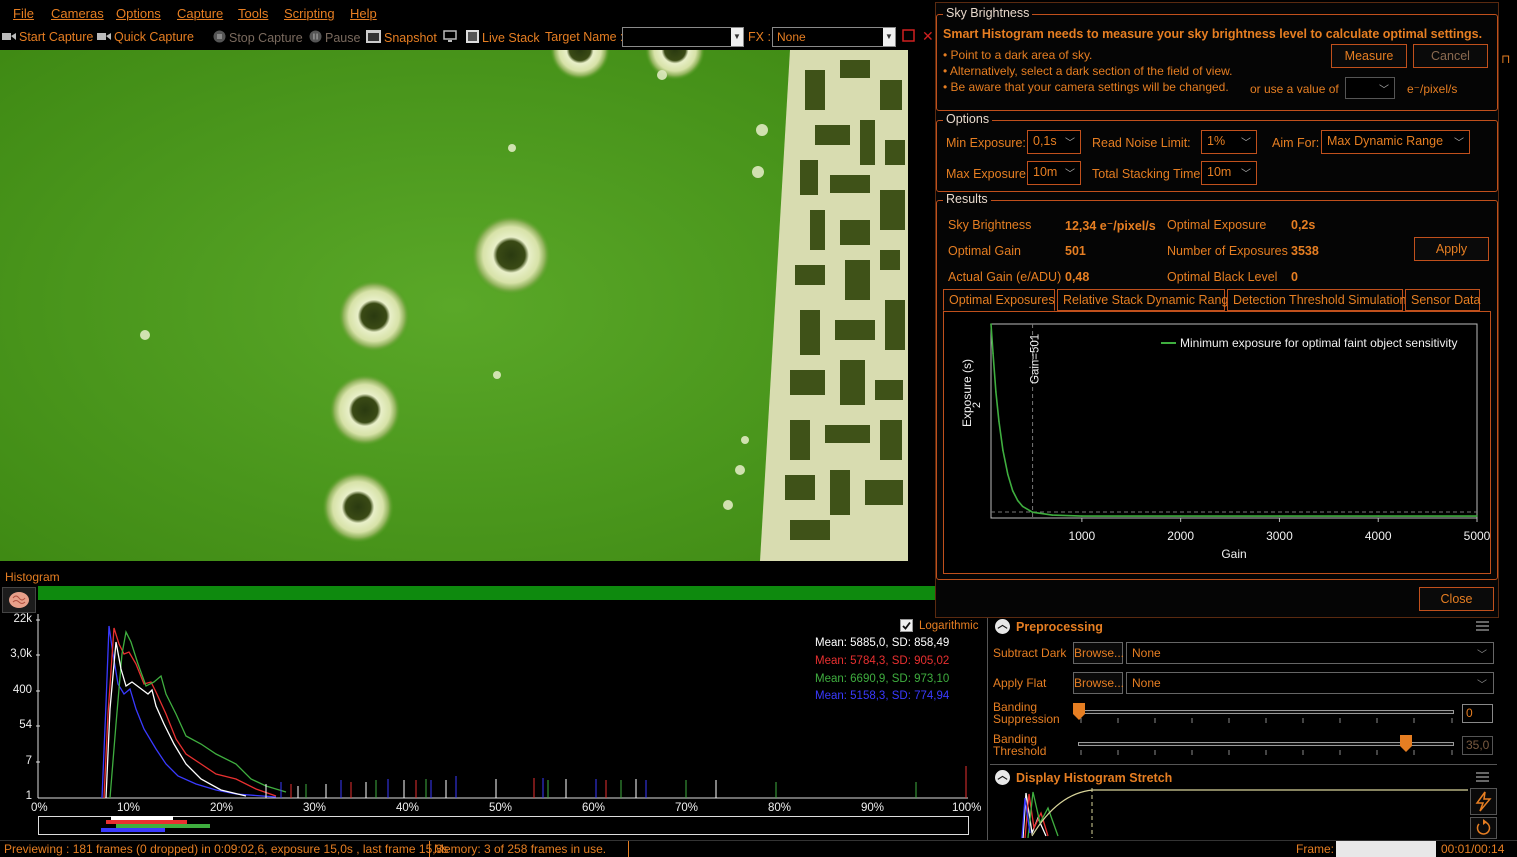 The image size is (1517, 857). What do you see at coordinates (1316, 300) in the screenshot?
I see `tab-detection-threshold-simulation: Detection Threshold Simulation` at bounding box center [1316, 300].